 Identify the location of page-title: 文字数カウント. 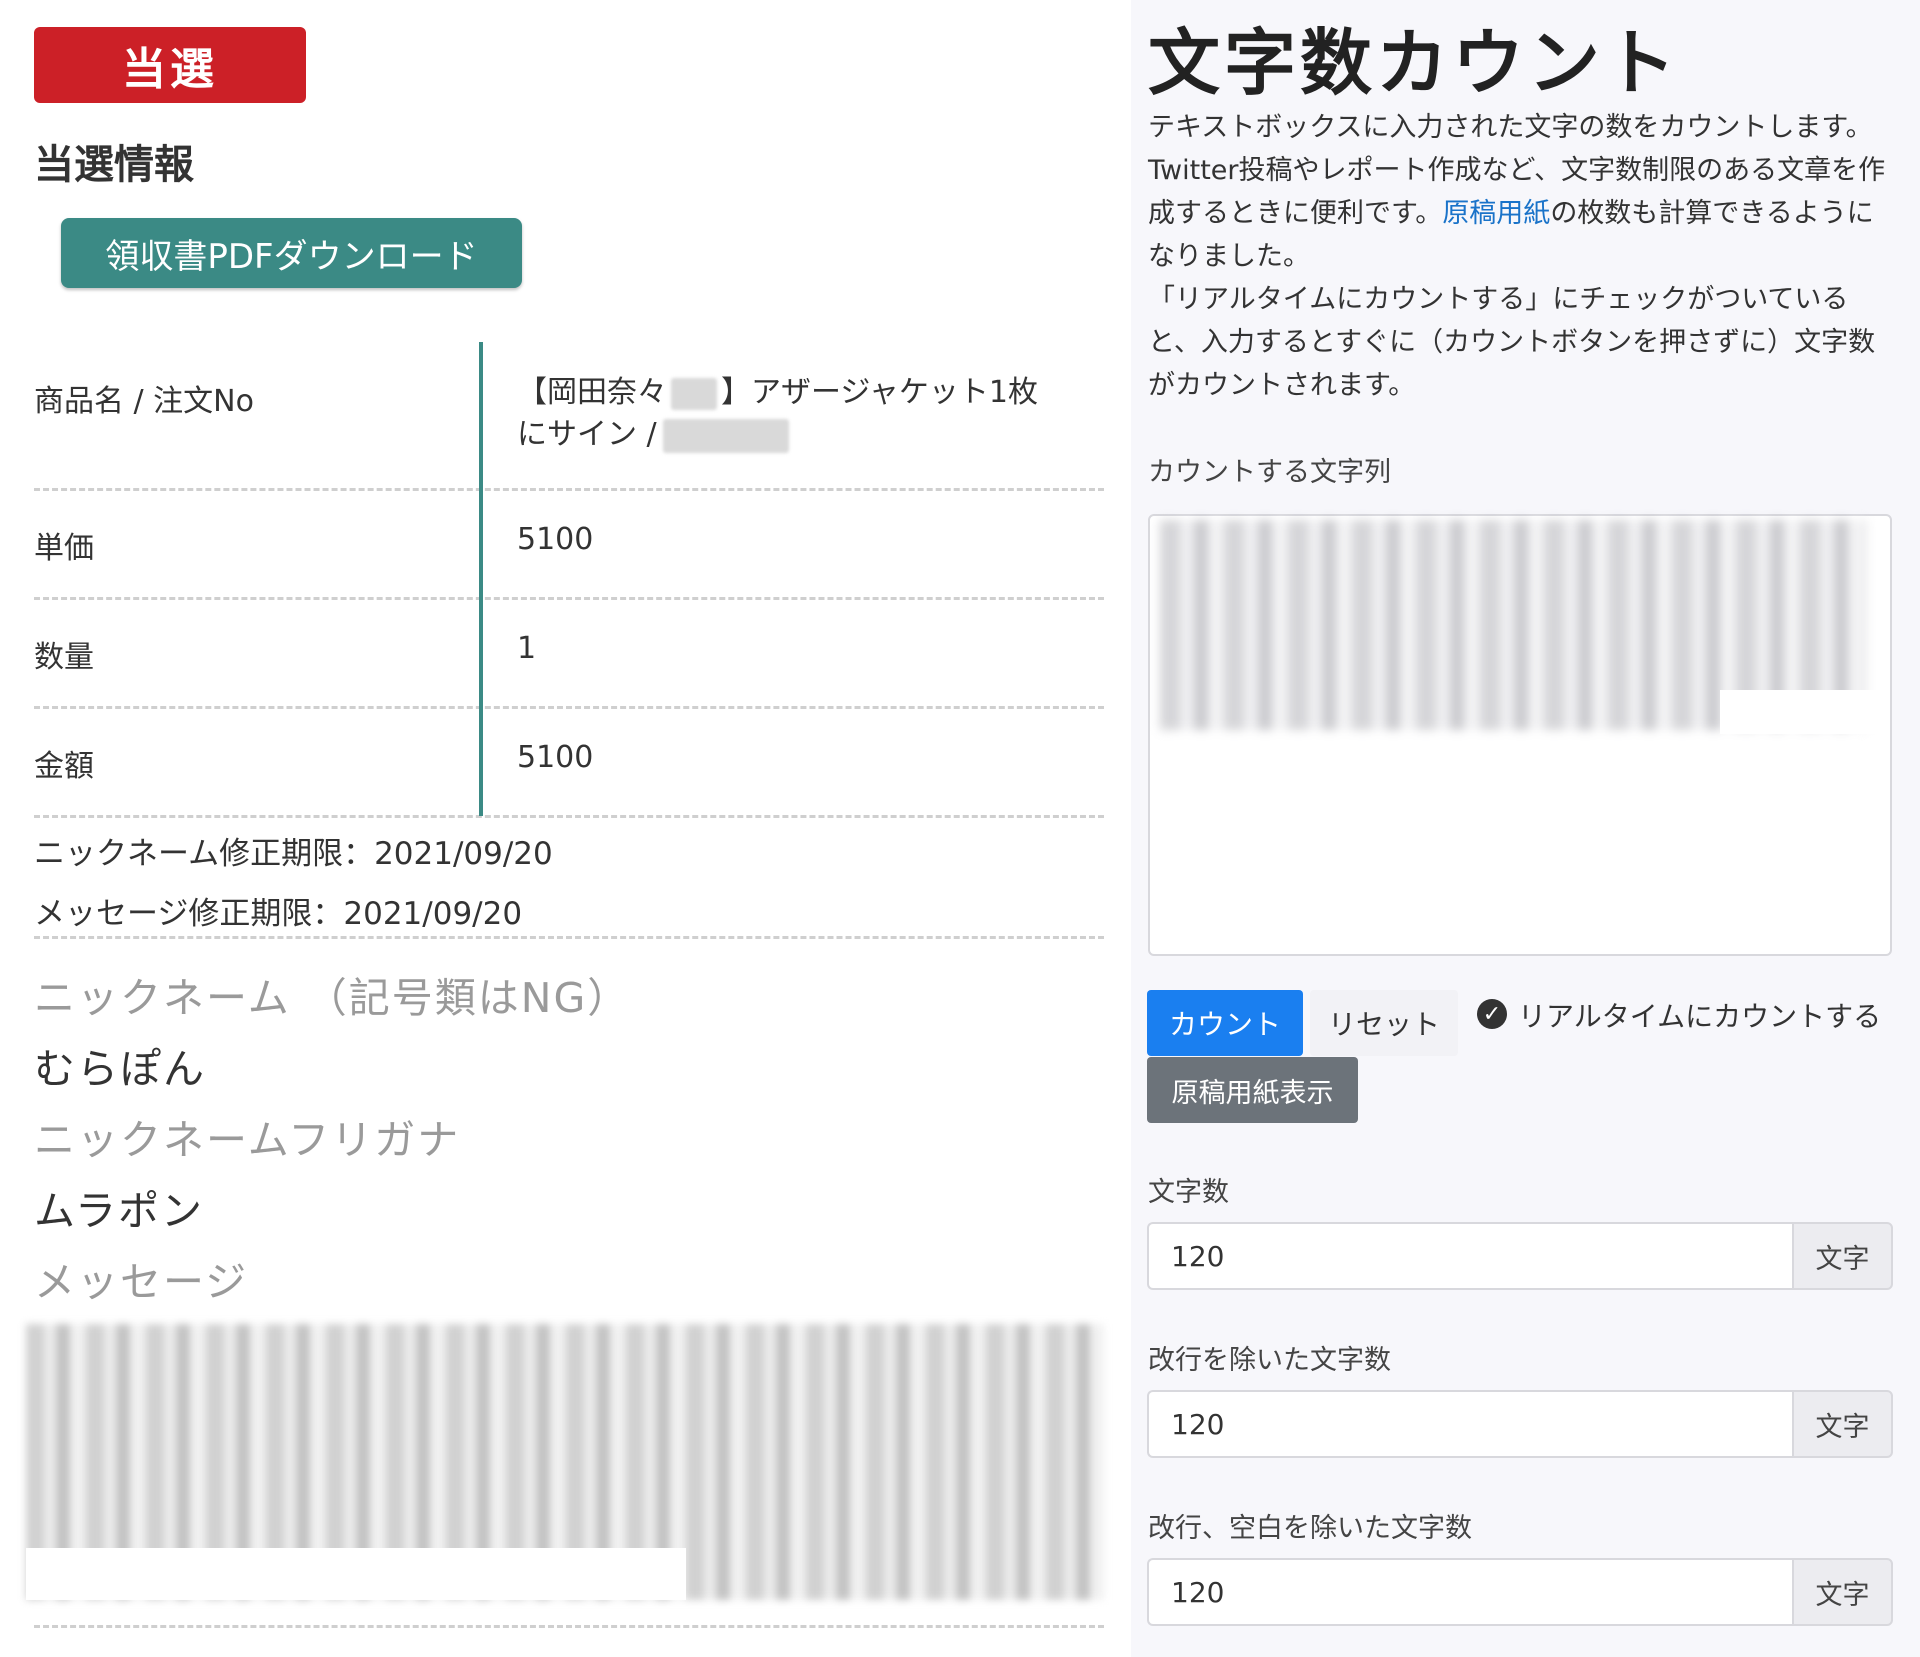
(1414, 63).